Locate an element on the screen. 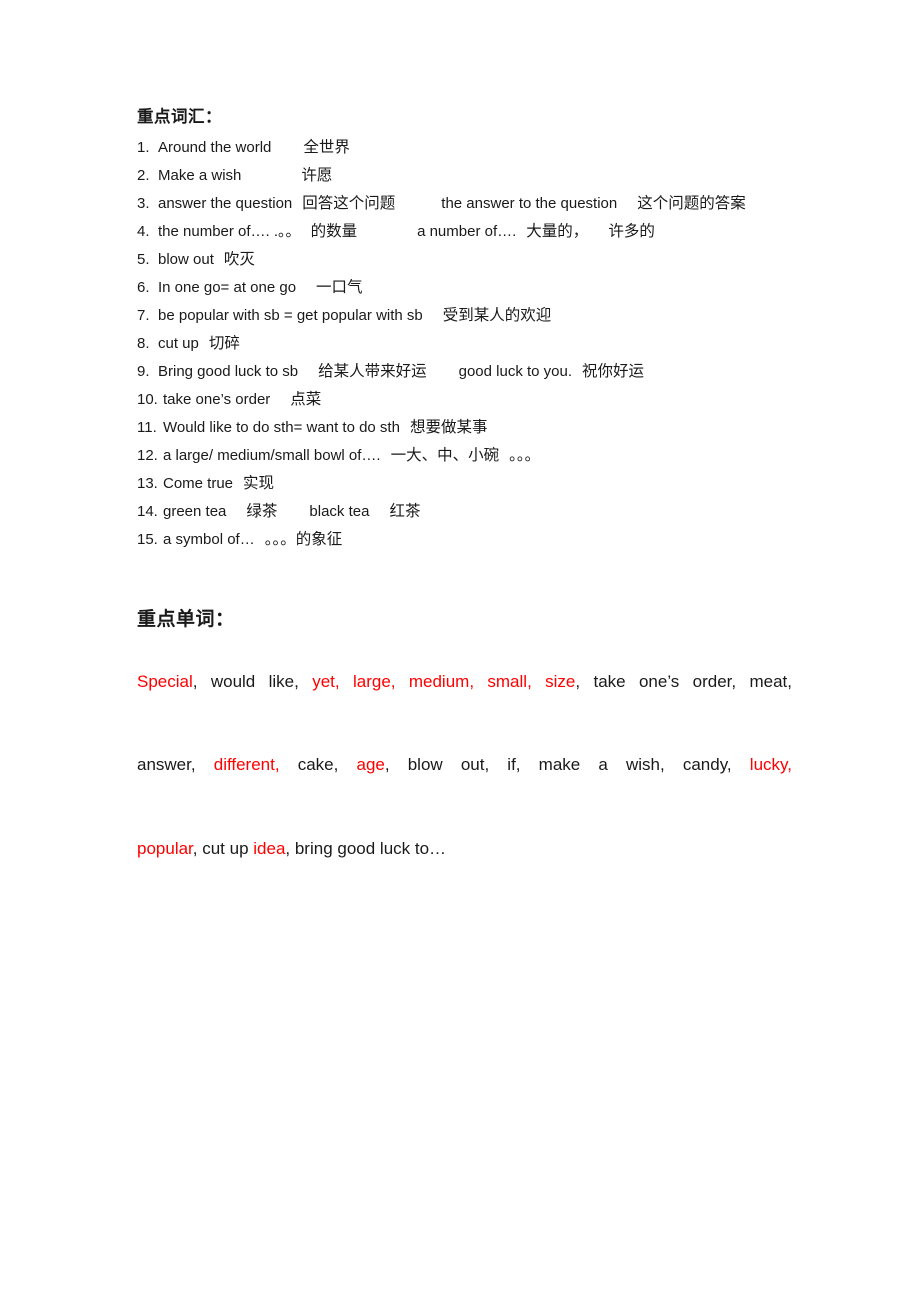  vocab-translation: 全世界 is located at coordinates (326, 147).